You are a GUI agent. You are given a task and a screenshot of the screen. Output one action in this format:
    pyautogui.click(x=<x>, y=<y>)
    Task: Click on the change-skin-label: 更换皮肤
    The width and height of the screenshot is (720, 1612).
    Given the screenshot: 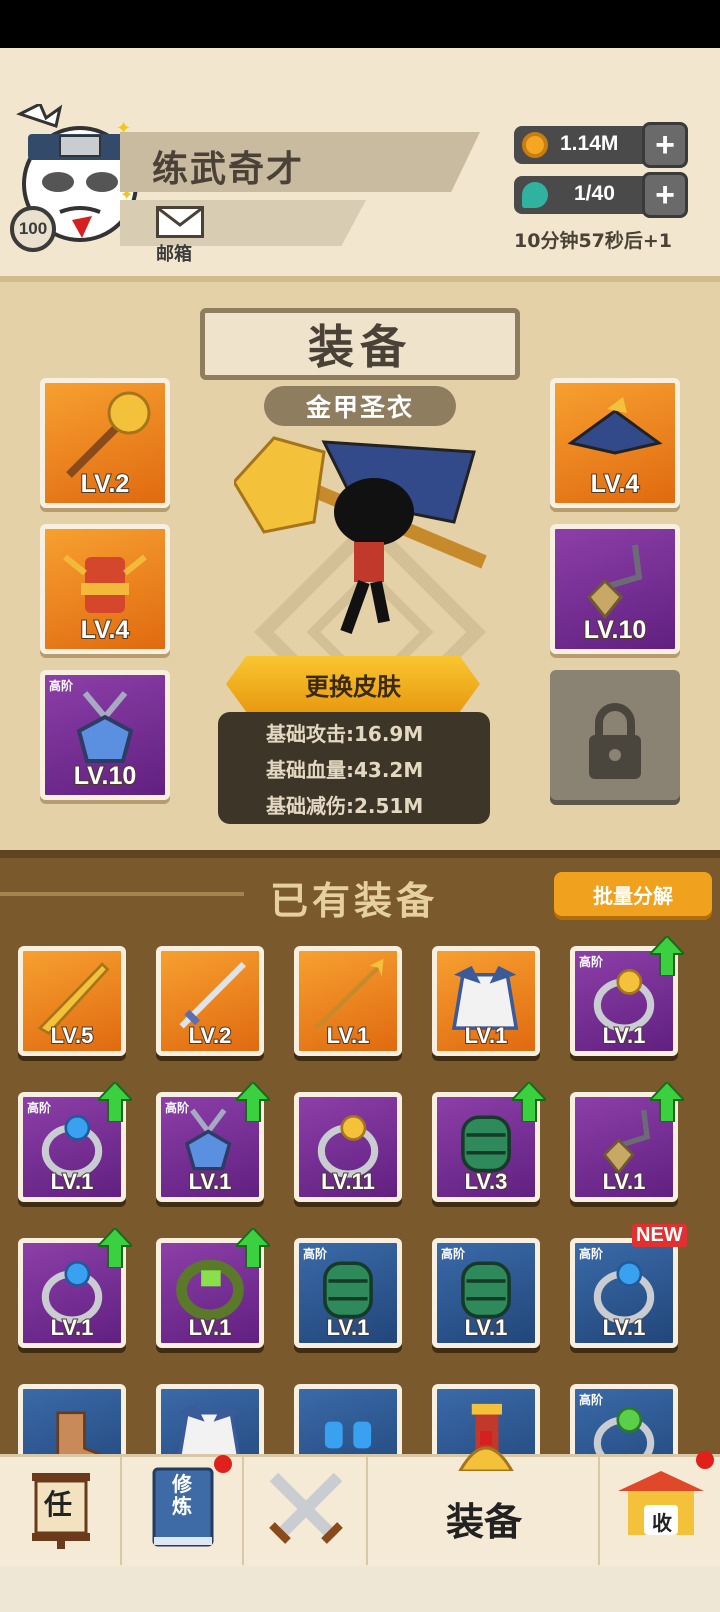 What is the action you would take?
    pyautogui.click(x=353, y=686)
    